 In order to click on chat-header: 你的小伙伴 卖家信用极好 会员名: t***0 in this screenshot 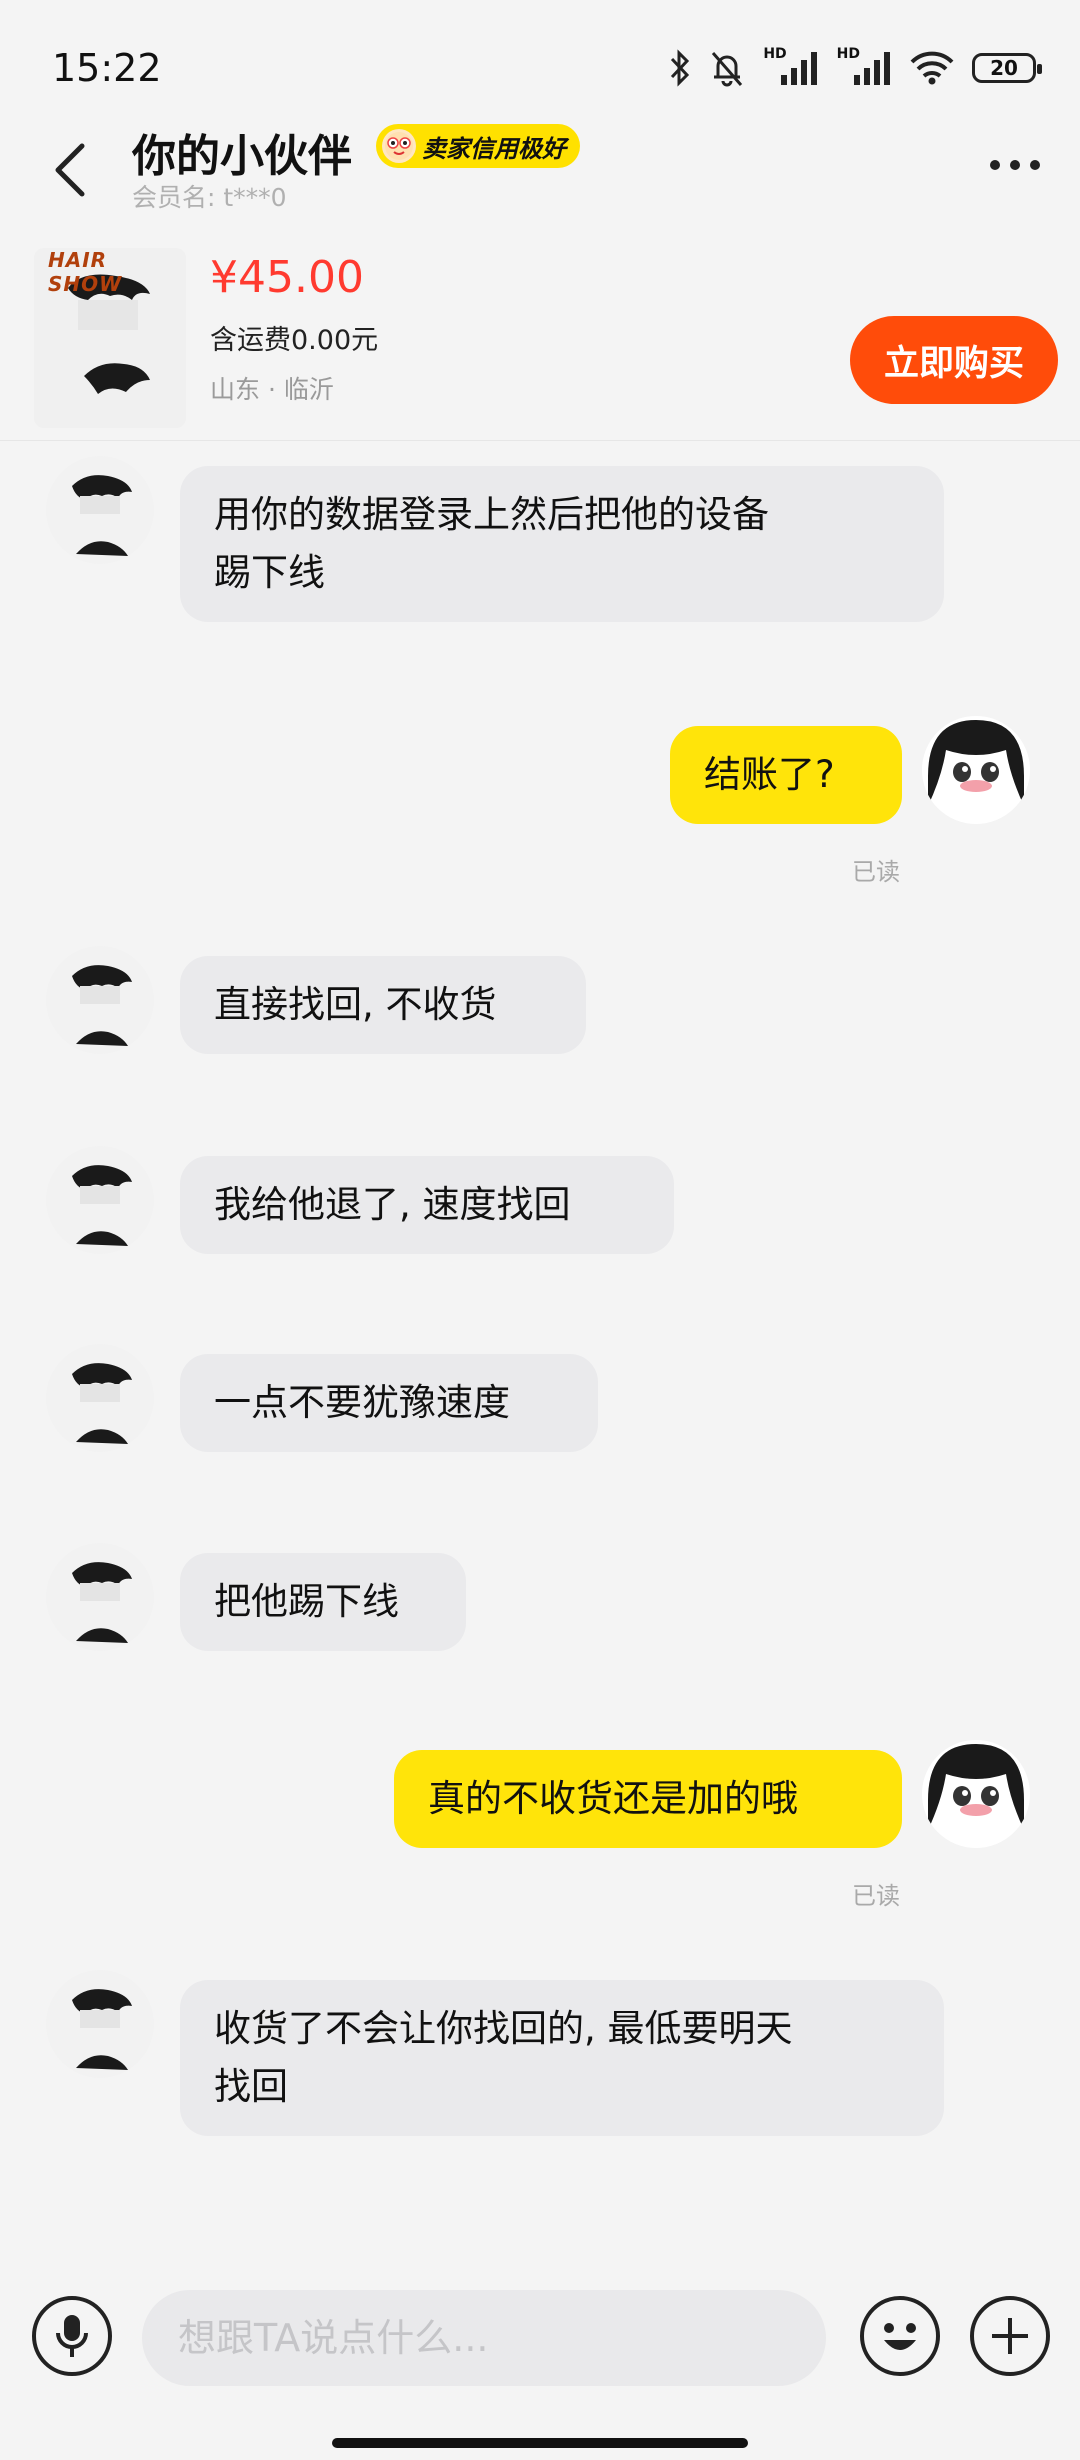, I will do `click(540, 162)`.